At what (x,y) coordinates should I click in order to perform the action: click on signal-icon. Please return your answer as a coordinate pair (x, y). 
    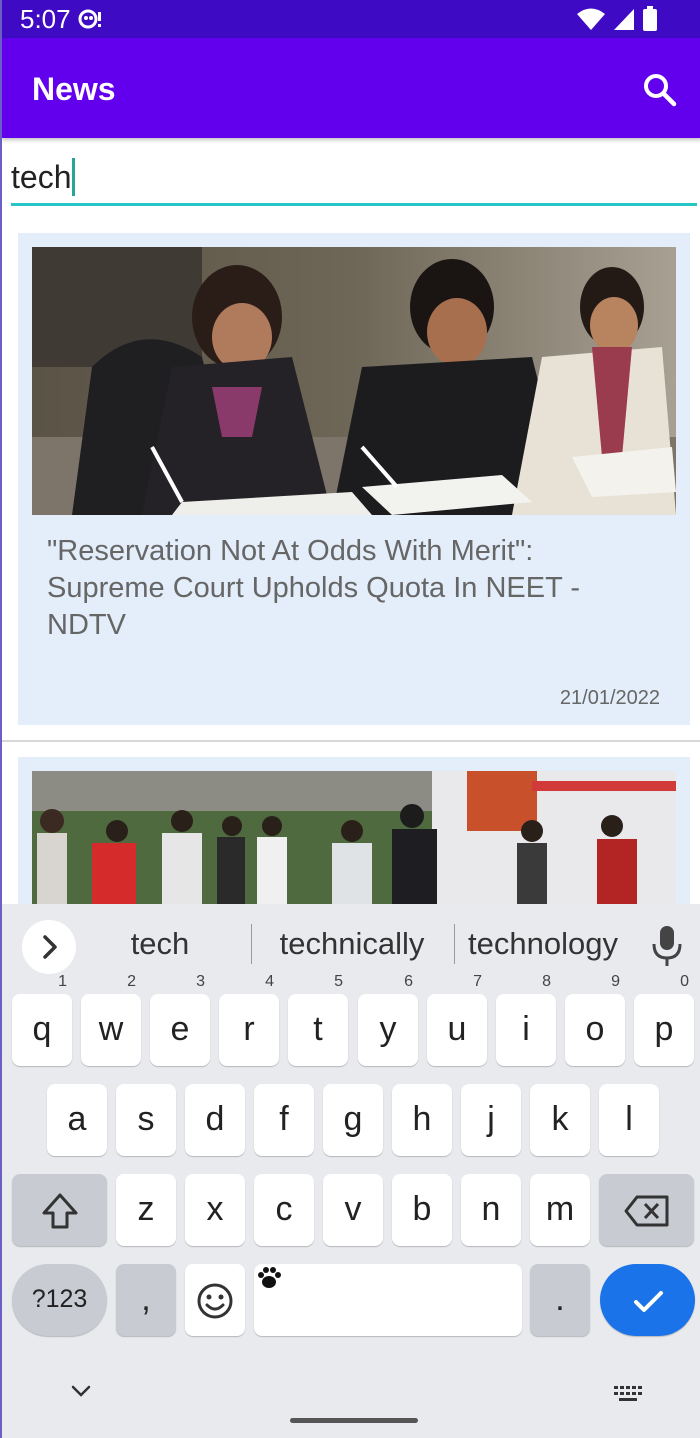
    Looking at the image, I should click on (624, 21).